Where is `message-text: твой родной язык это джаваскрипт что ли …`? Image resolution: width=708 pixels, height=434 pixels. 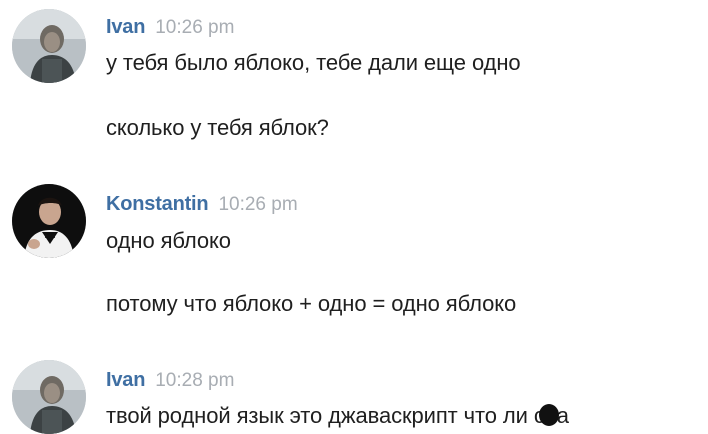
message-text: твой родной язык это джаваскрипт что ли … is located at coordinates (337, 416).